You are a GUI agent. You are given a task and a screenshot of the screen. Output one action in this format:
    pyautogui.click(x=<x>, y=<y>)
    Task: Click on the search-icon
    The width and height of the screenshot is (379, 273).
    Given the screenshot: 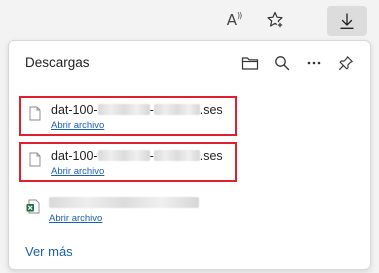 What is the action you would take?
    pyautogui.click(x=282, y=63)
    